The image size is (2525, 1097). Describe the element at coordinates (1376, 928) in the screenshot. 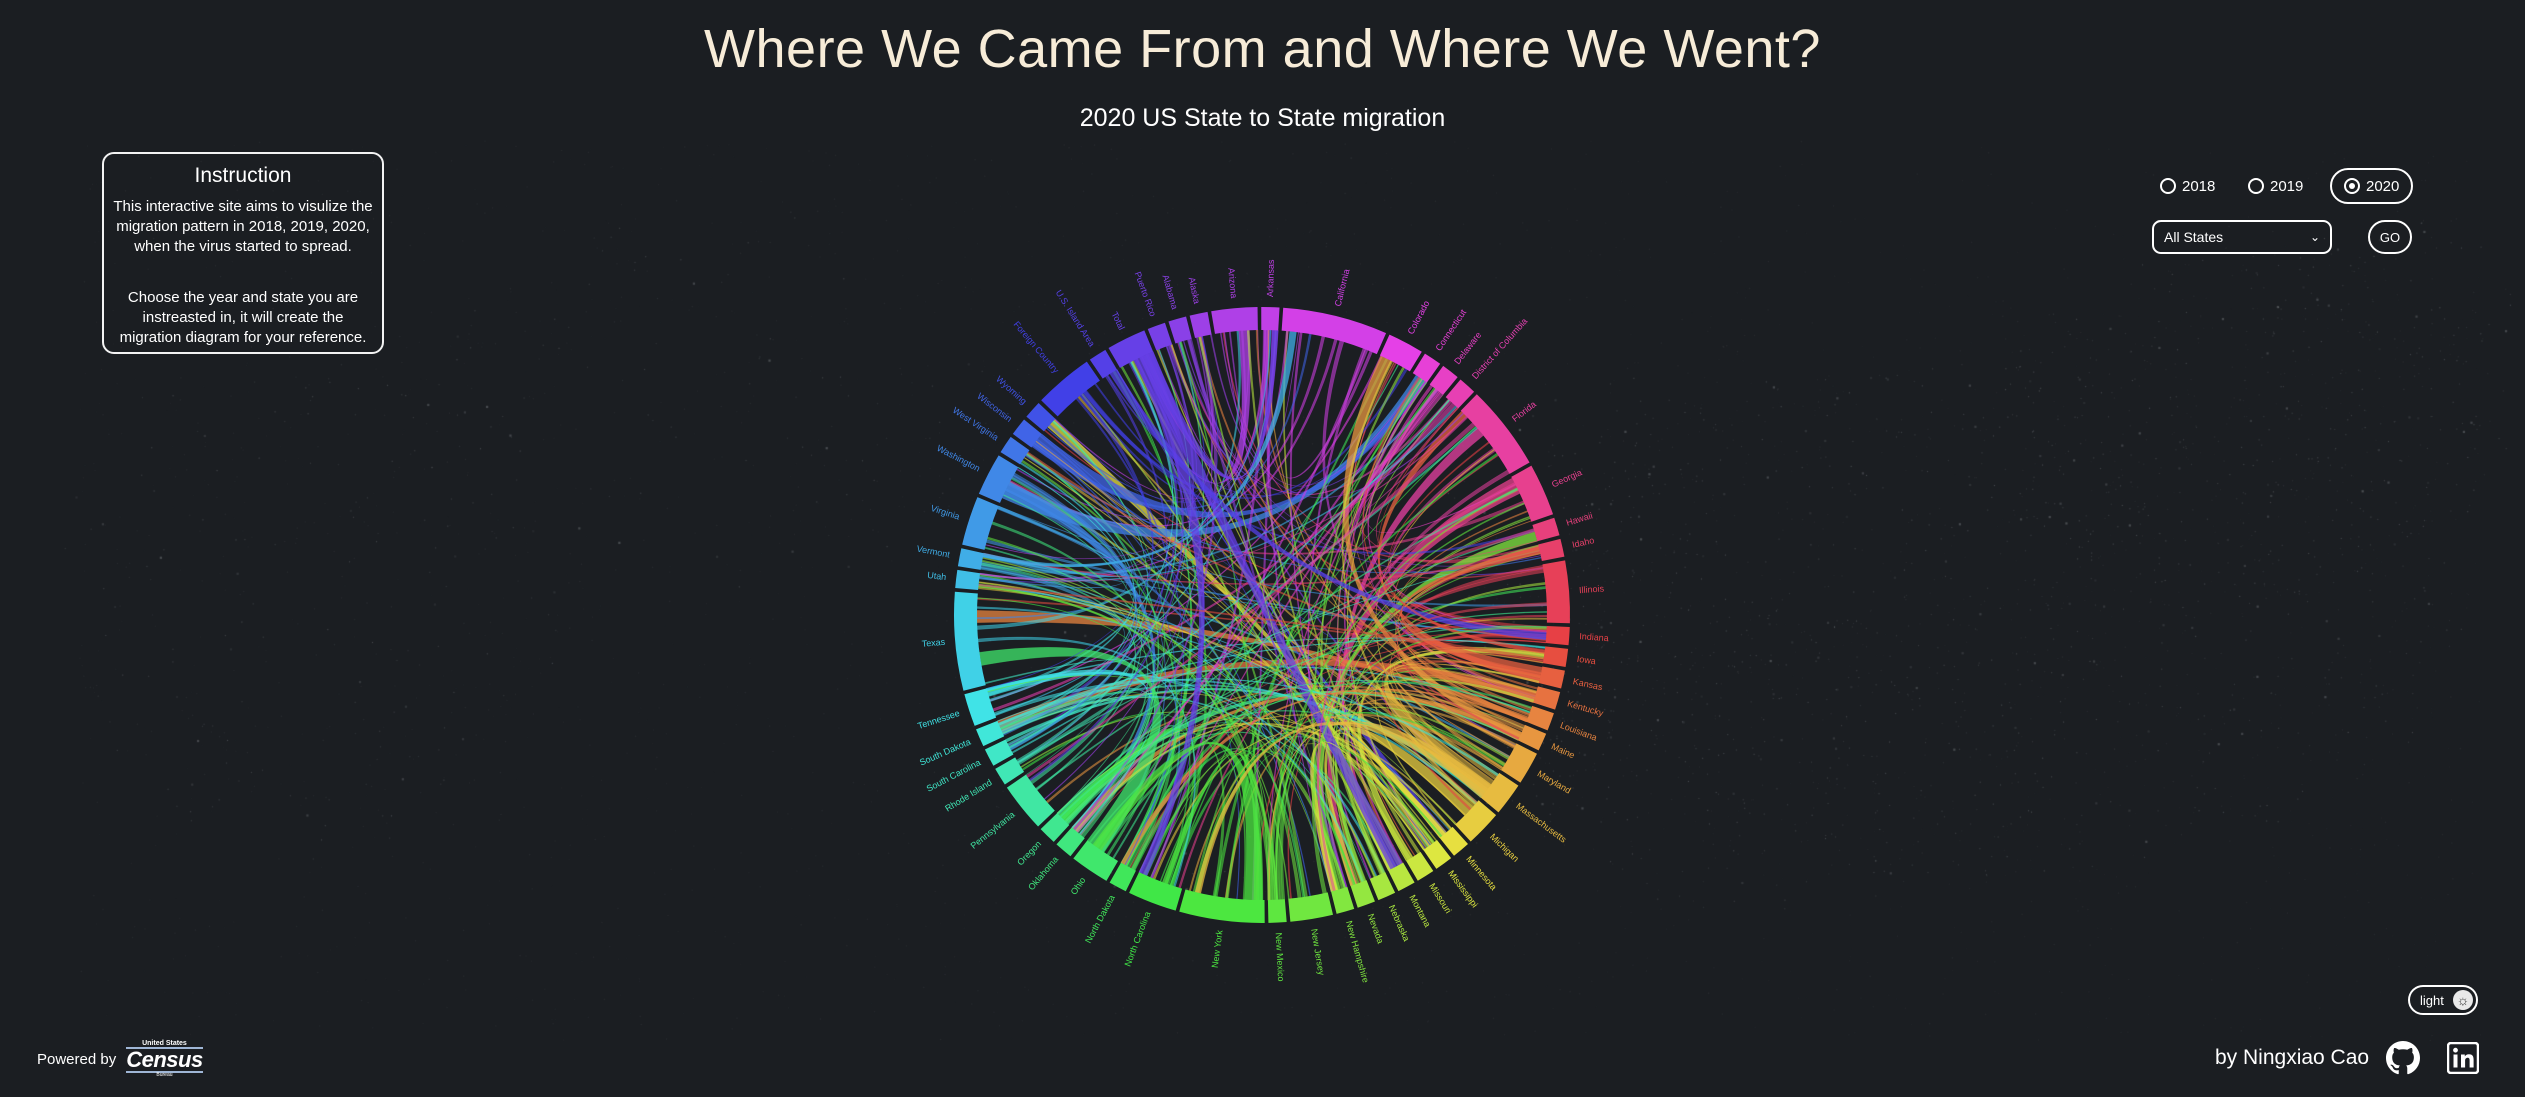

I see `chord-state-label: Nevada` at that location.